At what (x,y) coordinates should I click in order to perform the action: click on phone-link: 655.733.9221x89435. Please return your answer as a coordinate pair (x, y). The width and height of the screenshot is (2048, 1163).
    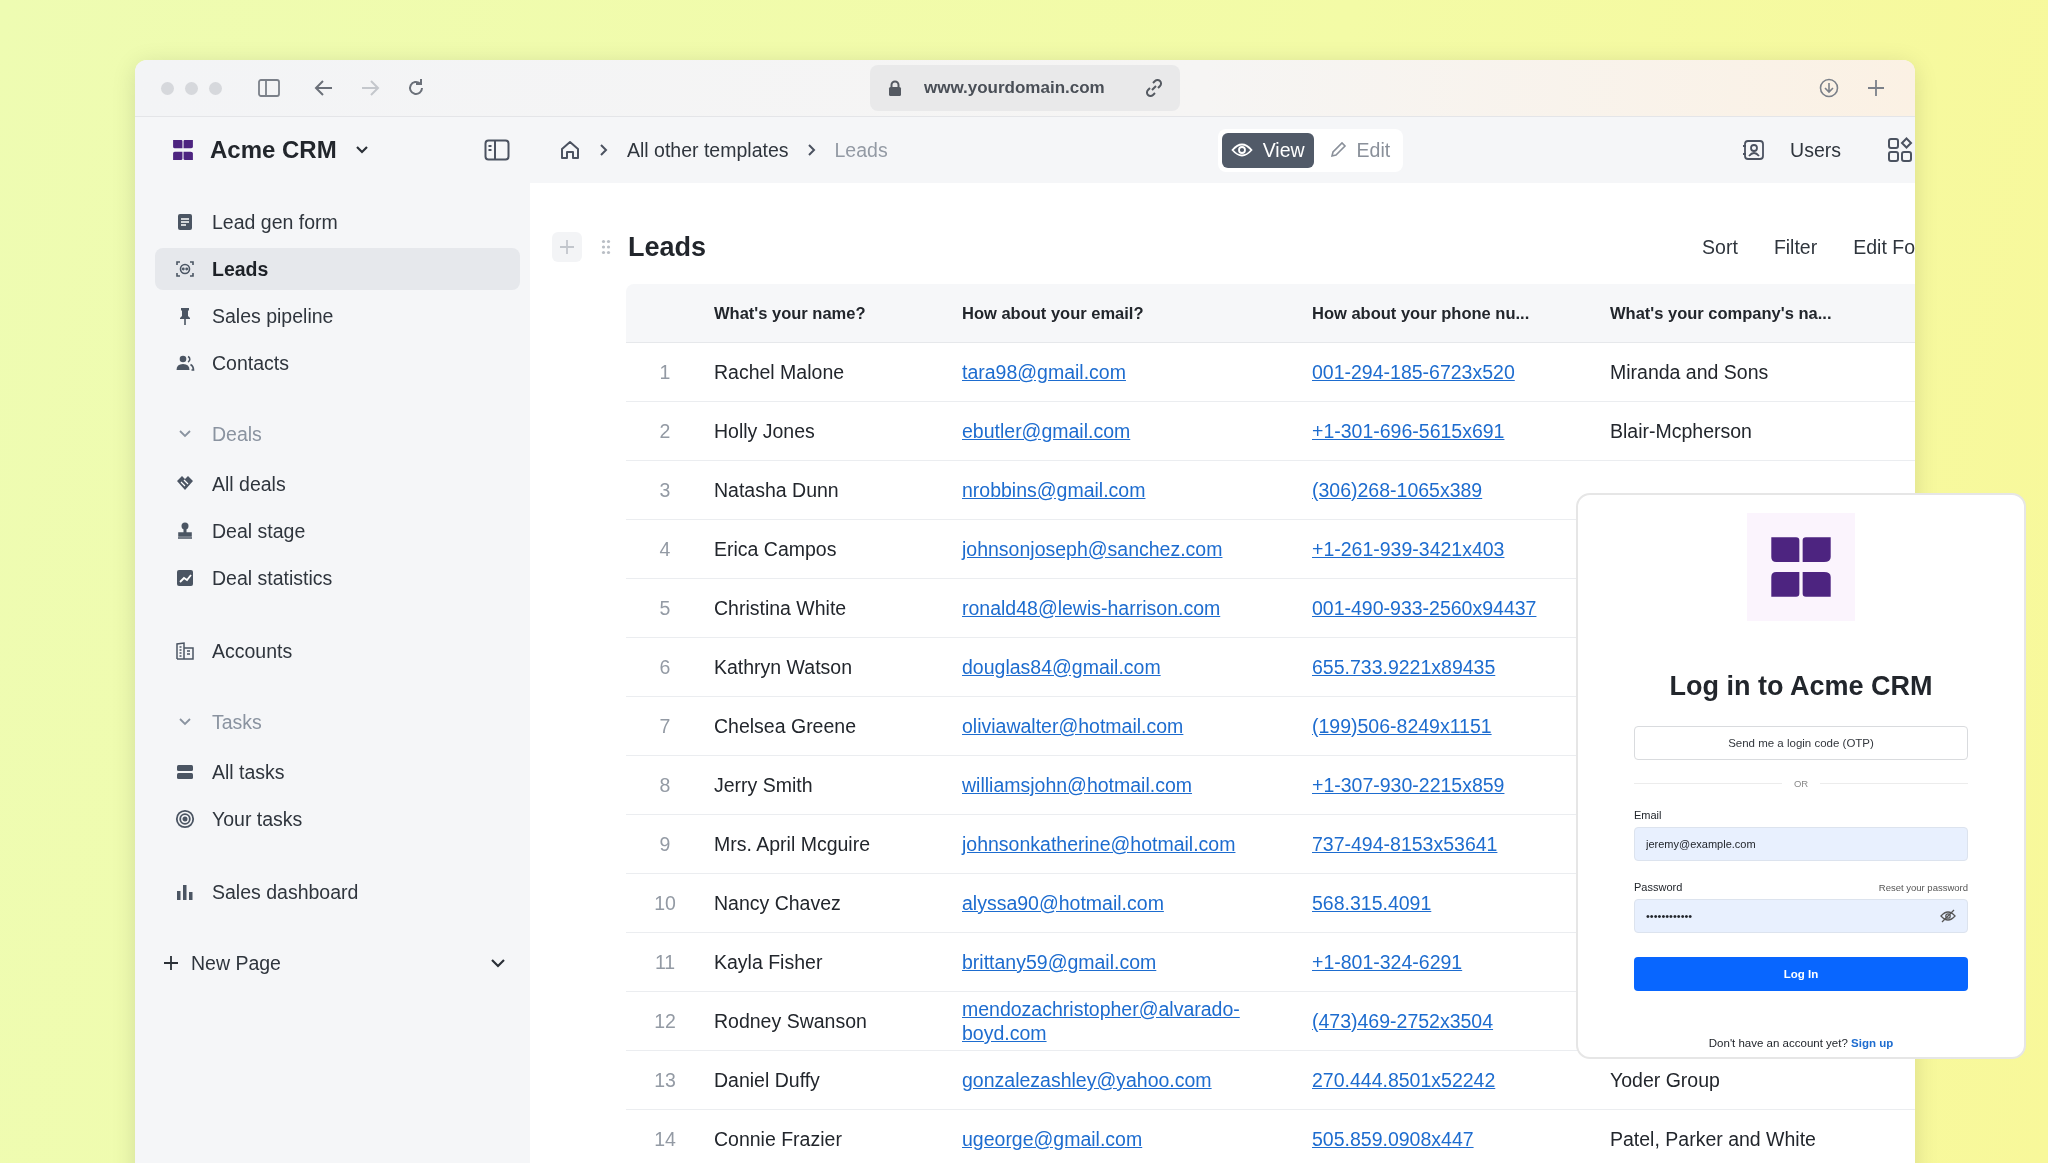
    Looking at the image, I should click on (1404, 666).